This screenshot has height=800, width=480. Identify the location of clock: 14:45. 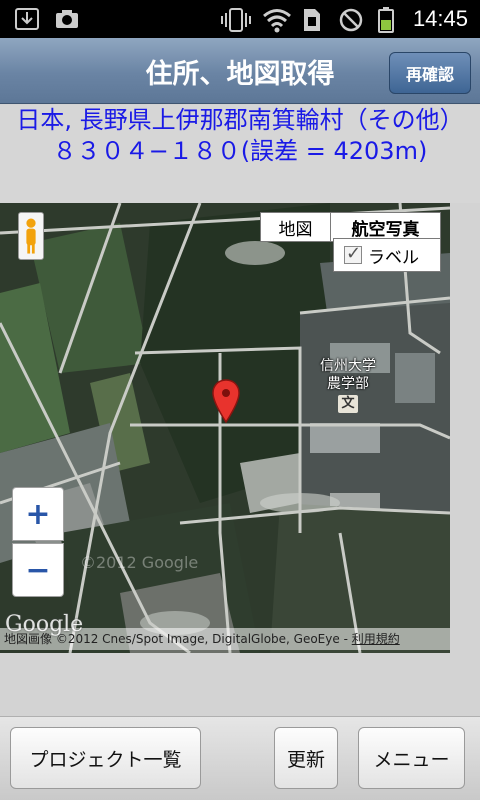
(440, 18).